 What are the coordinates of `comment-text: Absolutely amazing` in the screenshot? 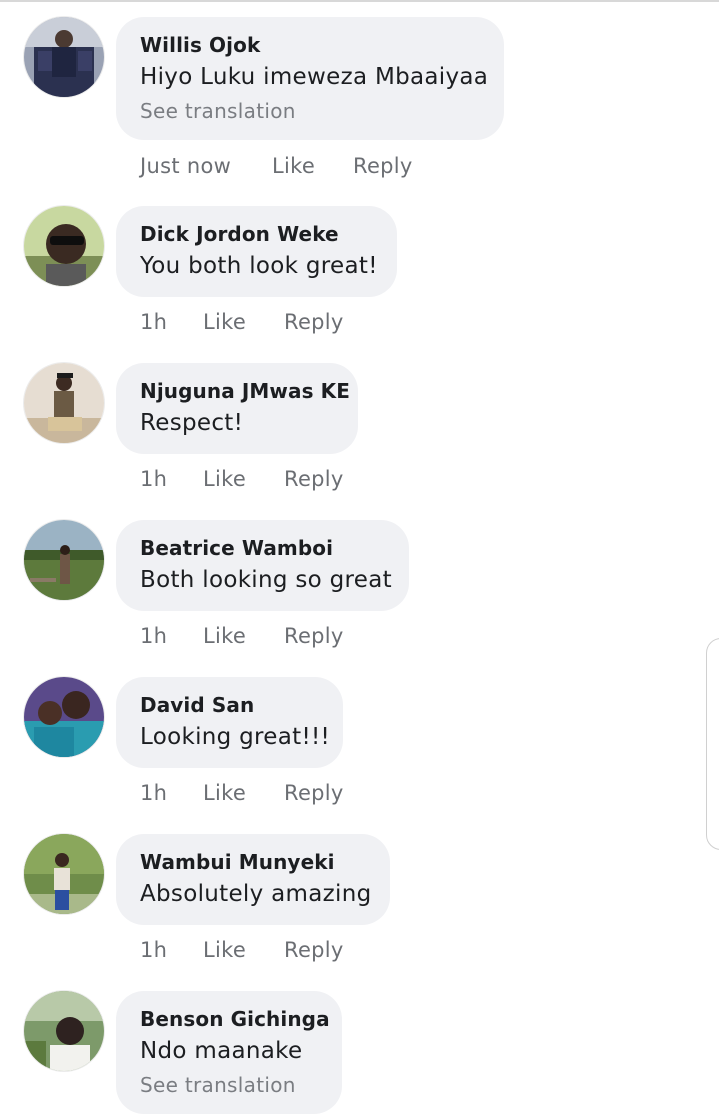 It's located at (256, 894).